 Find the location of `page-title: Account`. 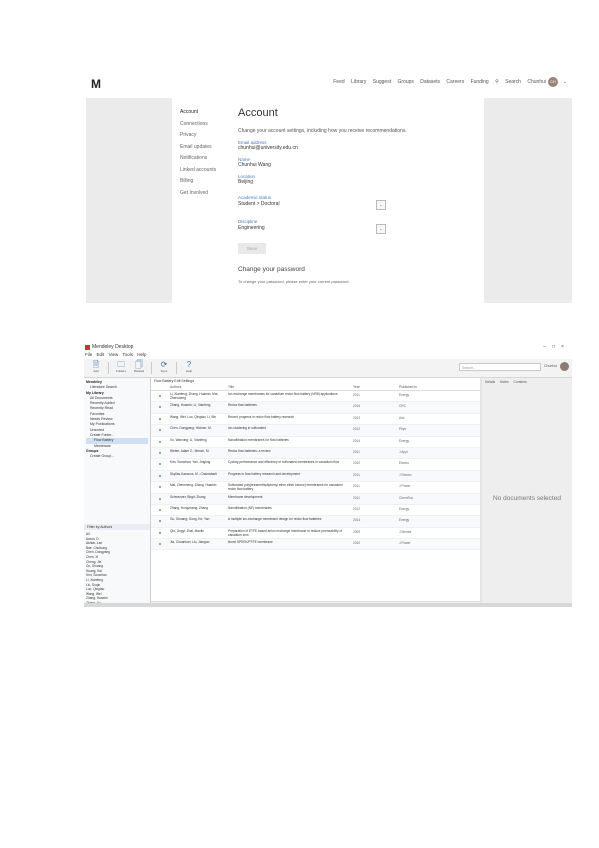

page-title: Account is located at coordinates (258, 113).